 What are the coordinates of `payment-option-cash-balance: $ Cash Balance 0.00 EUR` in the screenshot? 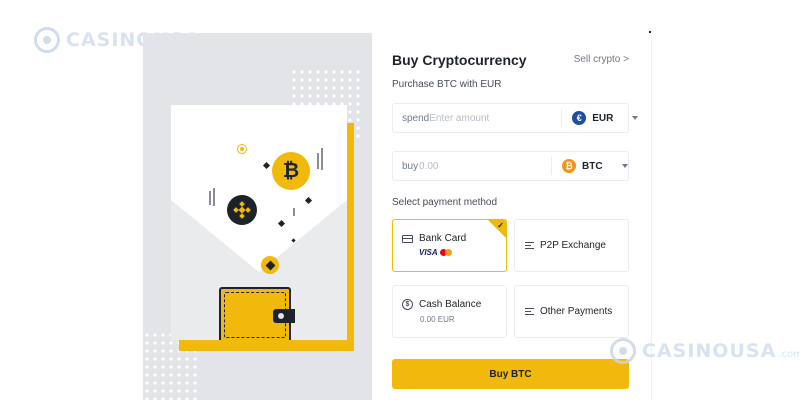 It's located at (449, 311).